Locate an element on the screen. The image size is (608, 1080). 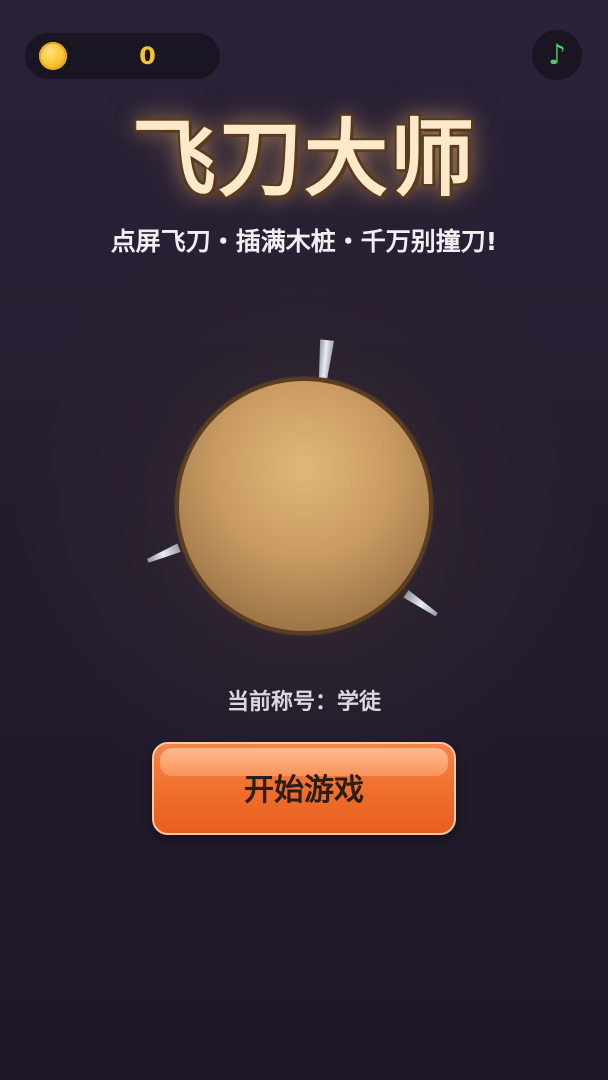
current-rank: 当前称号：学徒 is located at coordinates (303, 702).